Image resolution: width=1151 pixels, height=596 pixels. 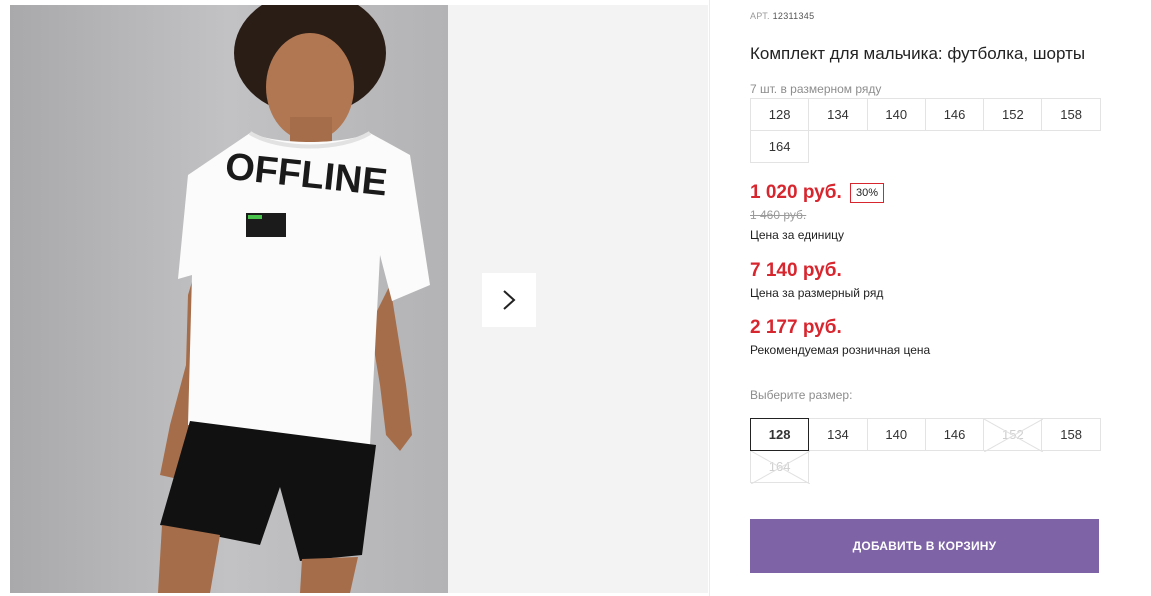 I want to click on rrp-price: 2 177 руб., so click(x=796, y=327).